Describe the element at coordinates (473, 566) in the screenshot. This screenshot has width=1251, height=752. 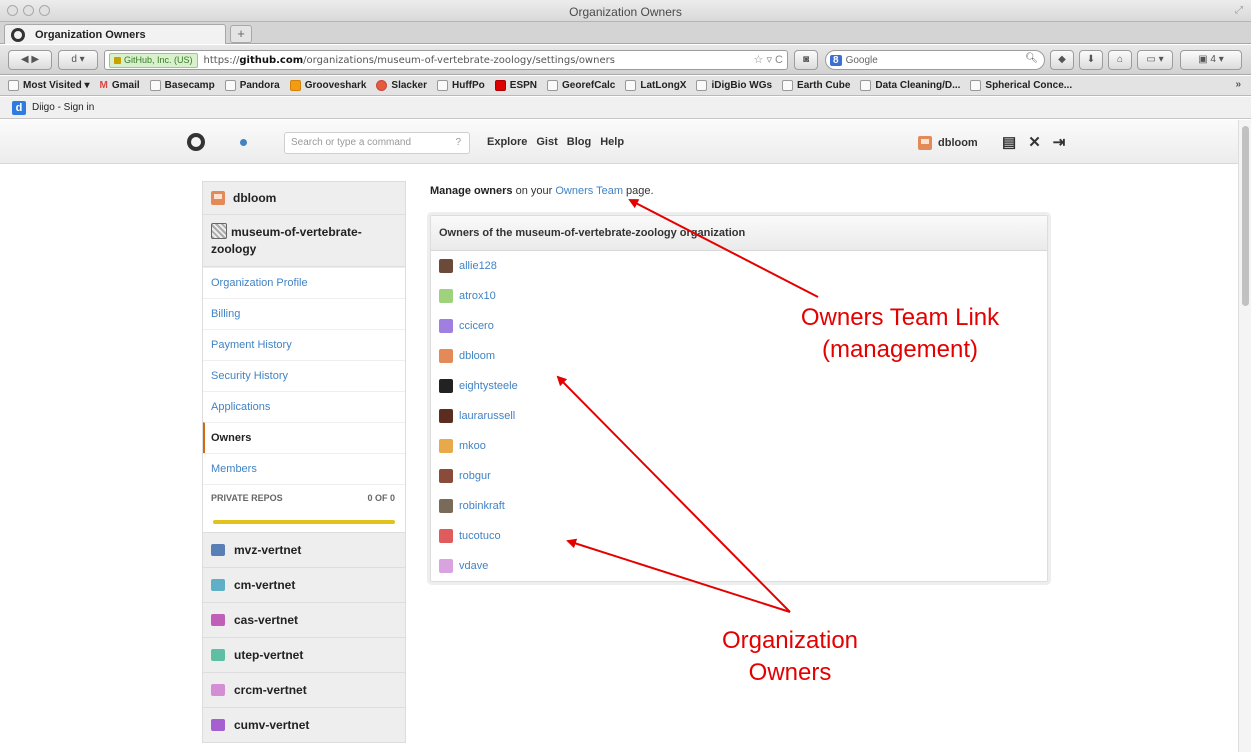
I see `owner-login-link: vdave` at that location.